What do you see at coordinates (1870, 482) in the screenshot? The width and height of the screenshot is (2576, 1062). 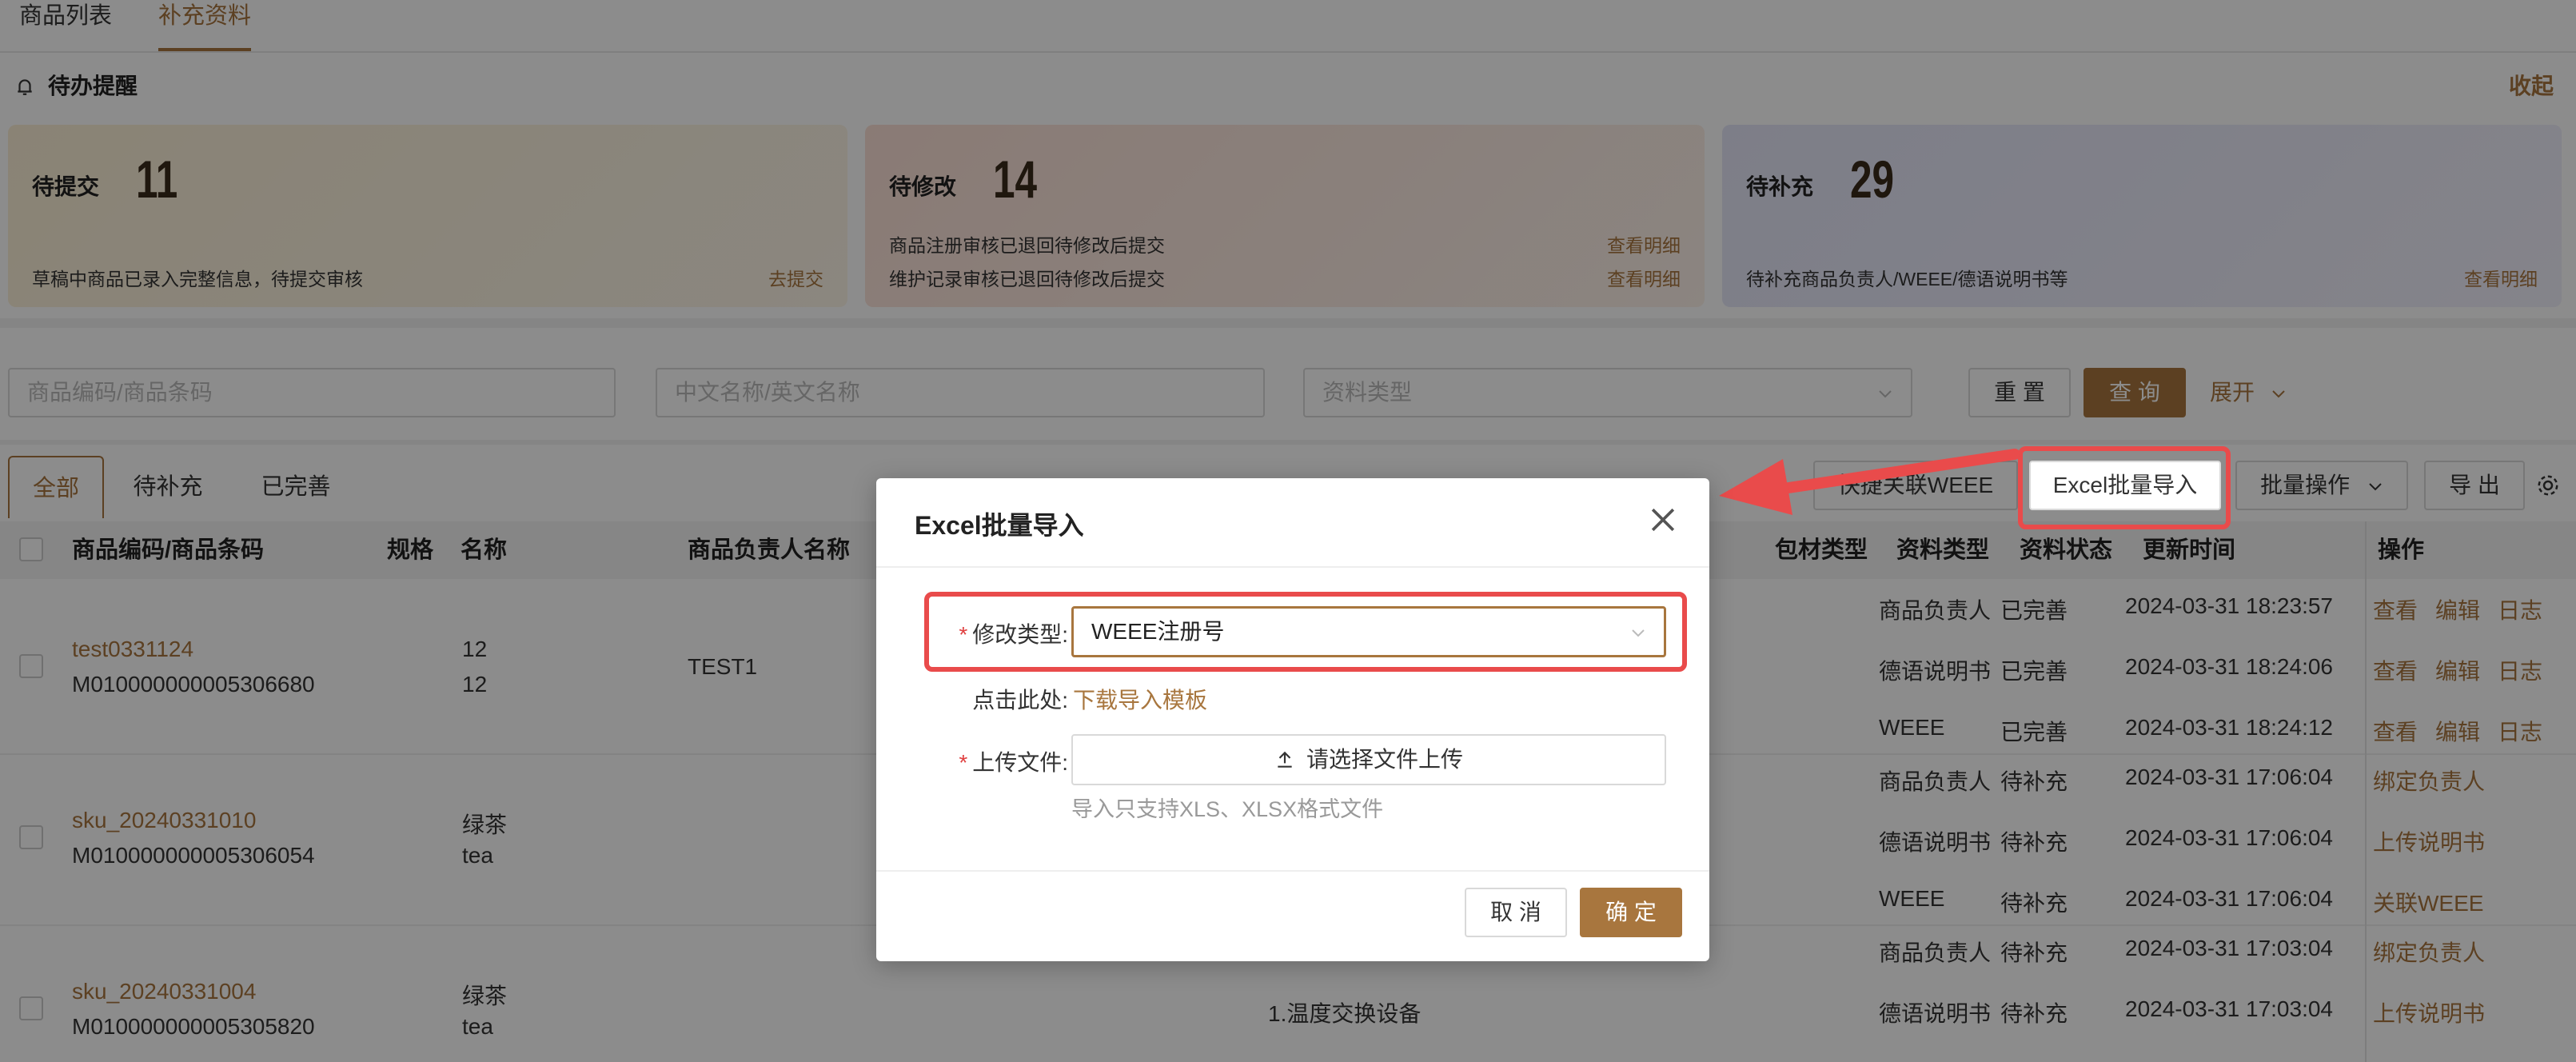 I see `pointer-arrow` at bounding box center [1870, 482].